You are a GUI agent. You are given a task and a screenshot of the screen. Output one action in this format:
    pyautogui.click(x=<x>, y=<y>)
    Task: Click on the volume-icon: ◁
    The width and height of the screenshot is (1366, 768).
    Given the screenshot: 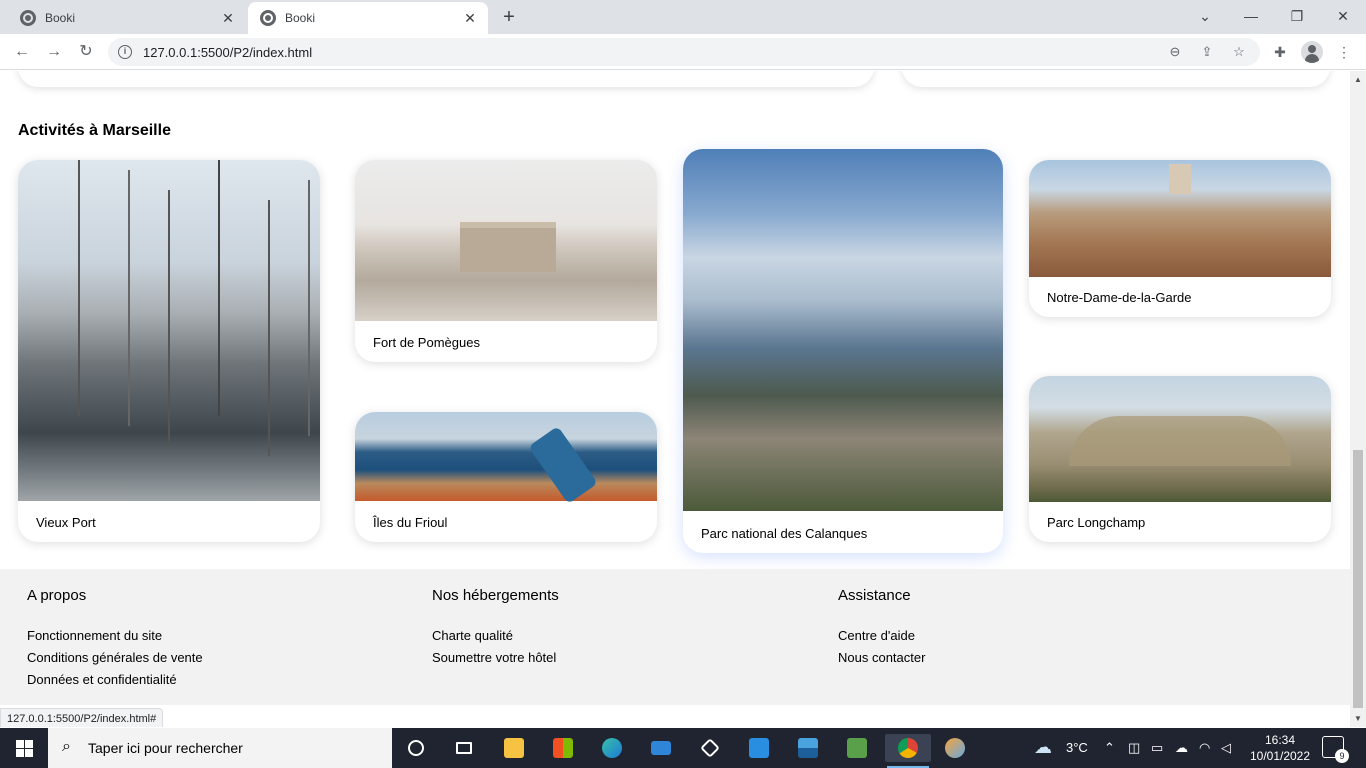 What is the action you would take?
    pyautogui.click(x=1226, y=748)
    